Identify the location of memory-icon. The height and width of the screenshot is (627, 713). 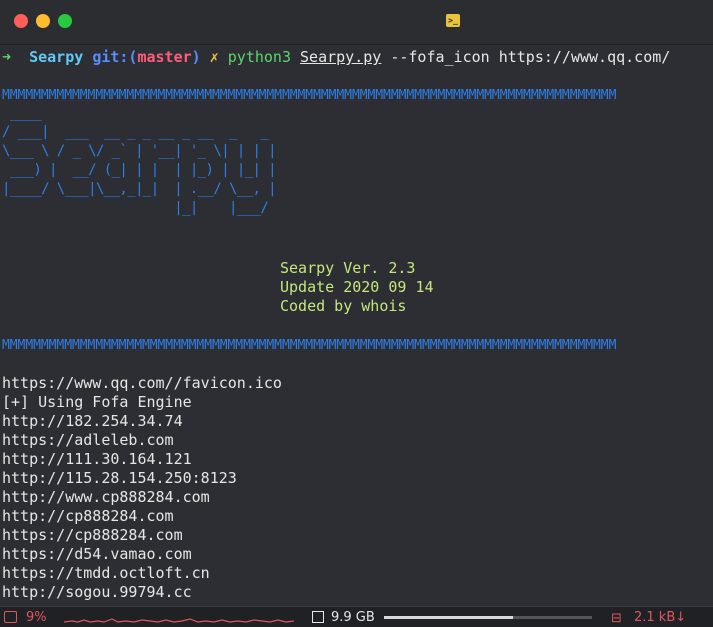
(318, 617).